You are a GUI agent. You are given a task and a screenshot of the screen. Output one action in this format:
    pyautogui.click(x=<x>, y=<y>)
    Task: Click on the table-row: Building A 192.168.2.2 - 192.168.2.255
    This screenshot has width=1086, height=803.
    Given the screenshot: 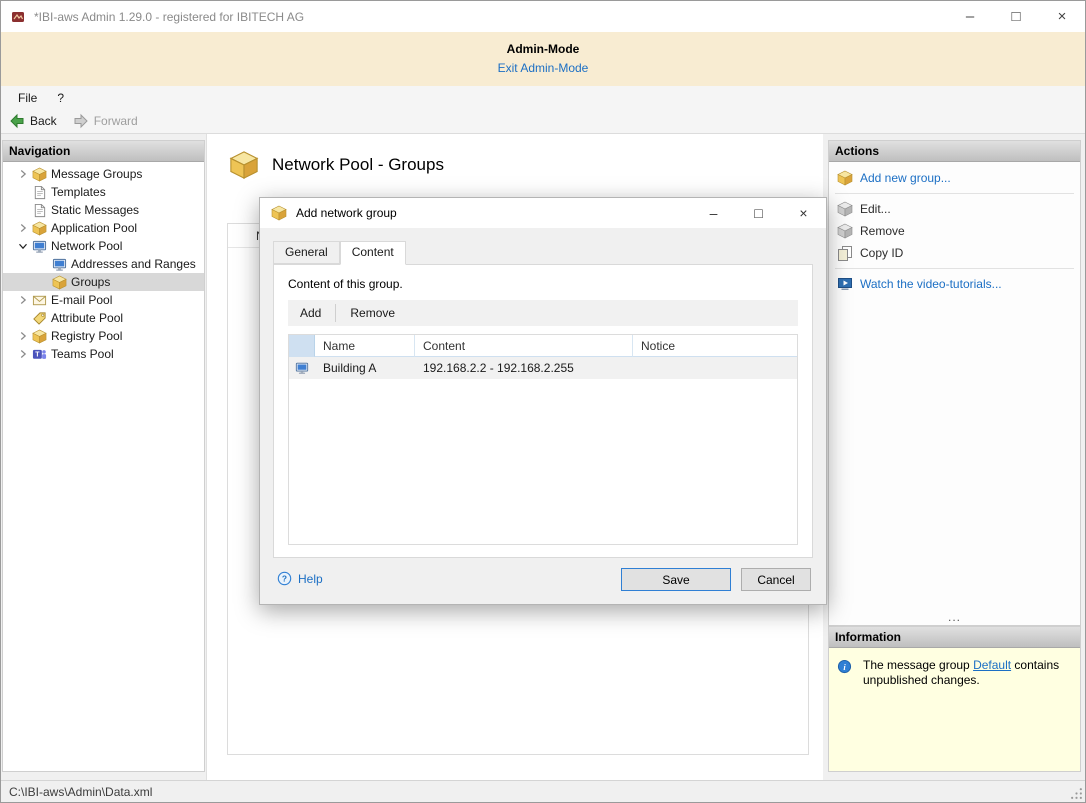 What is the action you would take?
    pyautogui.click(x=543, y=368)
    